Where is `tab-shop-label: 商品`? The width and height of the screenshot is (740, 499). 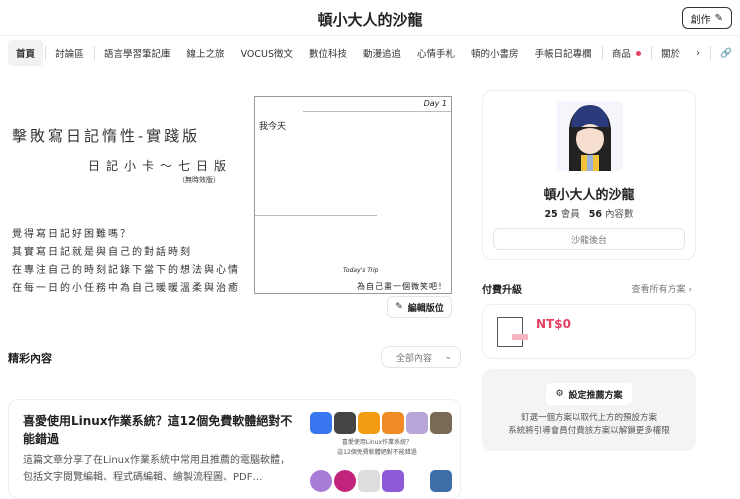
tab-shop-label: 商品 is located at coordinates (621, 53).